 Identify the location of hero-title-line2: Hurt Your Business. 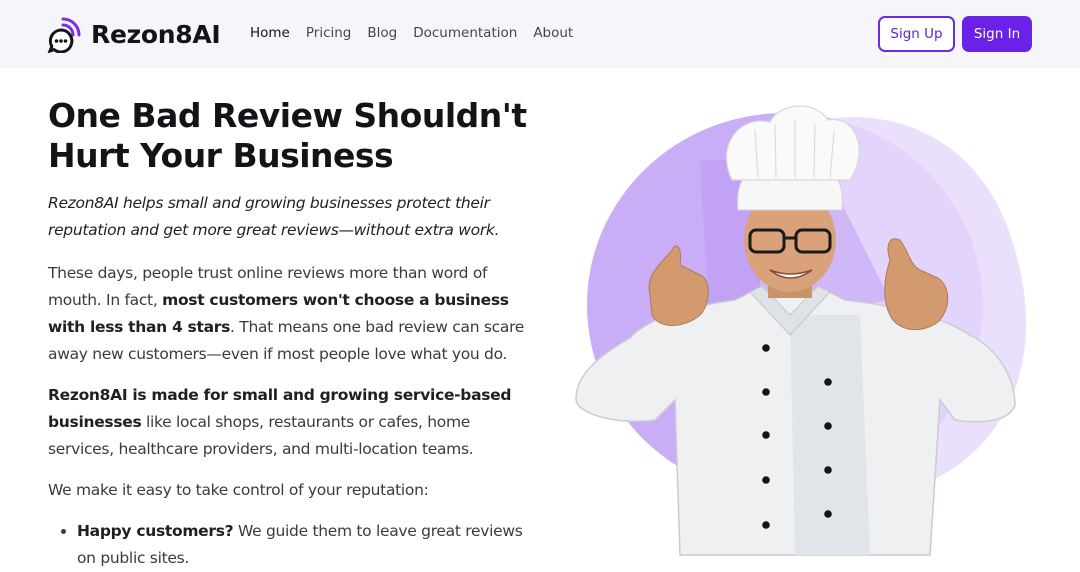
(221, 155).